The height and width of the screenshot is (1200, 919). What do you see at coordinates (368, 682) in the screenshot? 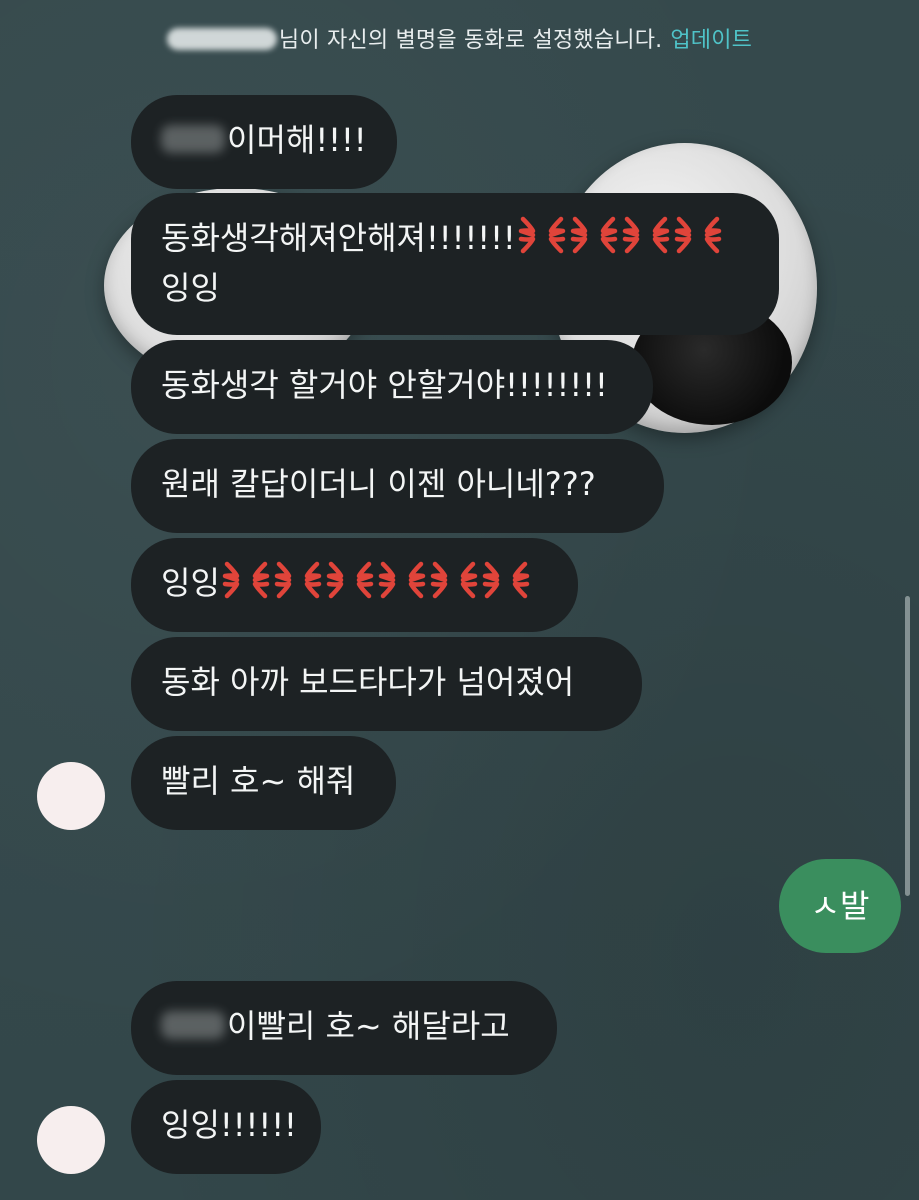
I see `message-text: 동화 아까 보드타다가 넘어졌어` at bounding box center [368, 682].